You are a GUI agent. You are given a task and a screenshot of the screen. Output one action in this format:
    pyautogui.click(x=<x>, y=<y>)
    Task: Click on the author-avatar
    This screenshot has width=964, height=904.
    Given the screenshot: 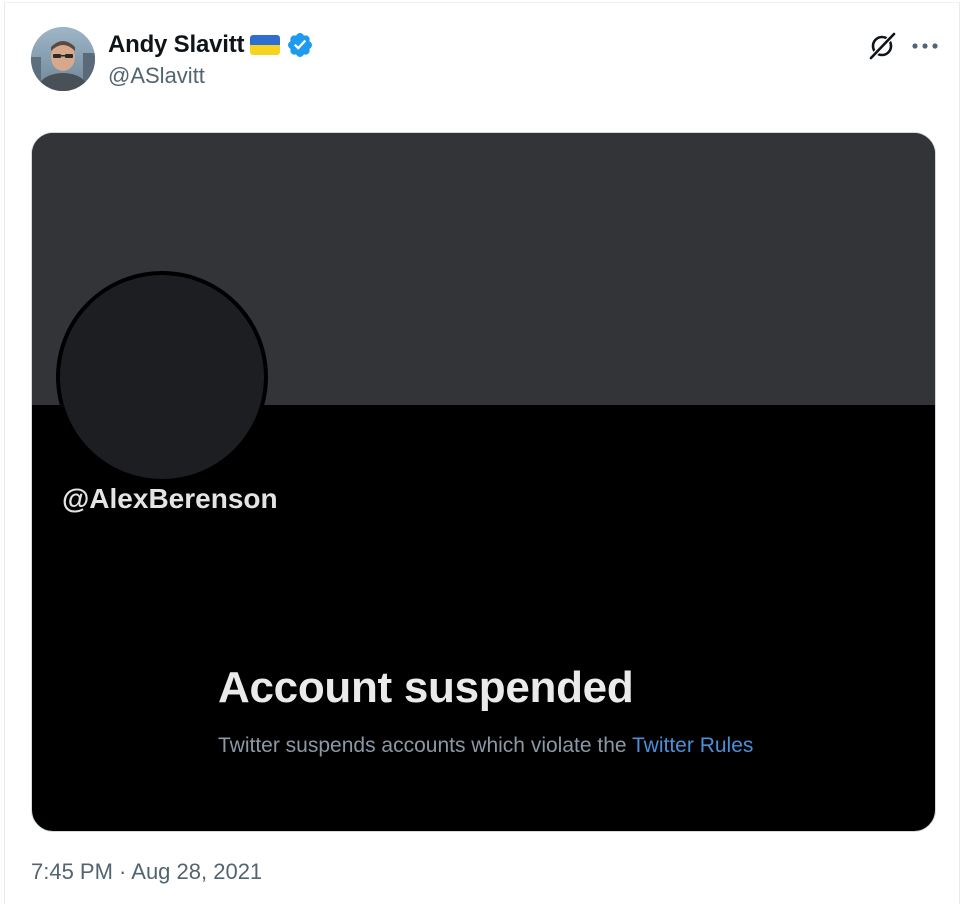 What is the action you would take?
    pyautogui.click(x=63, y=59)
    